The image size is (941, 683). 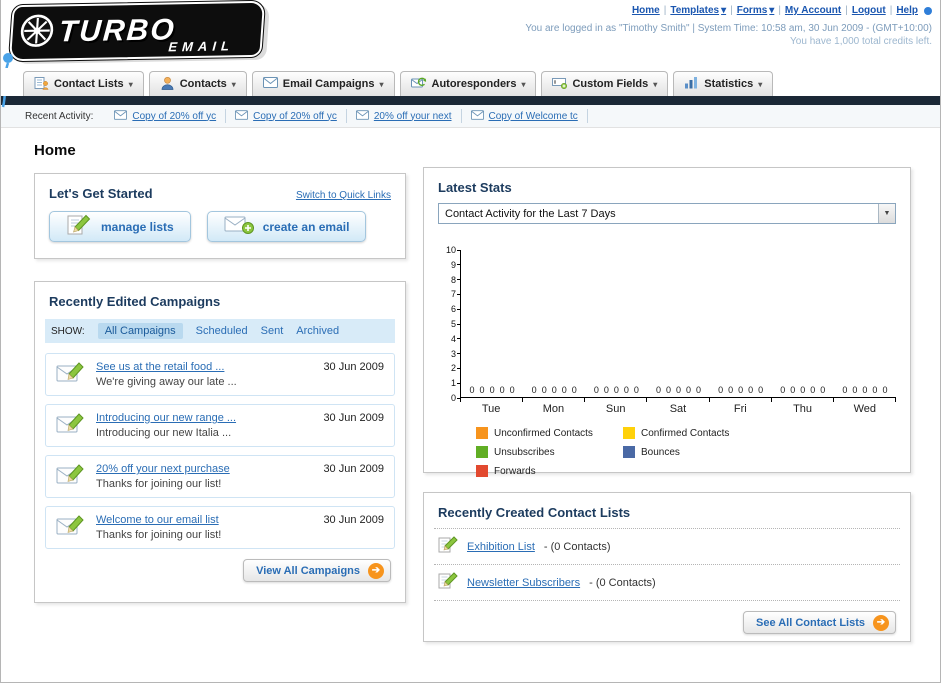 I want to click on campaign-title-link: 20% off your next purchase, so click(x=209, y=469).